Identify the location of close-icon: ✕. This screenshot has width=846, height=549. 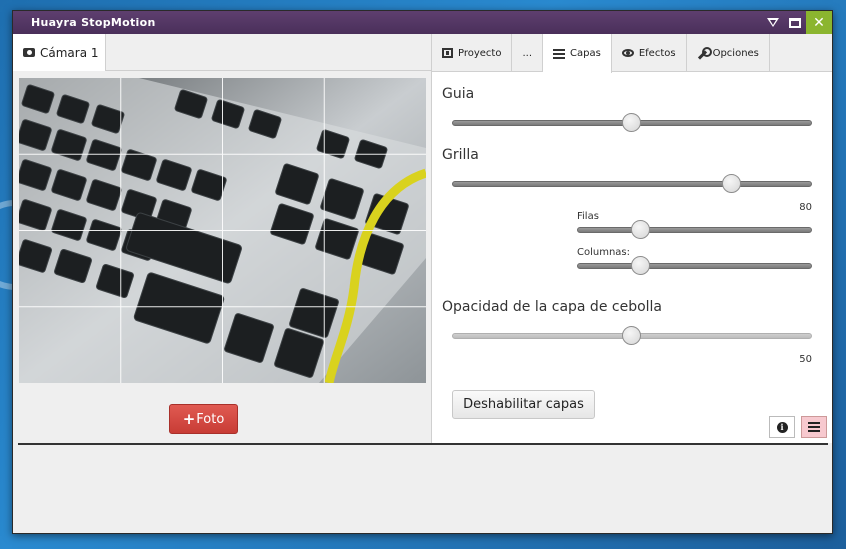
(819, 22).